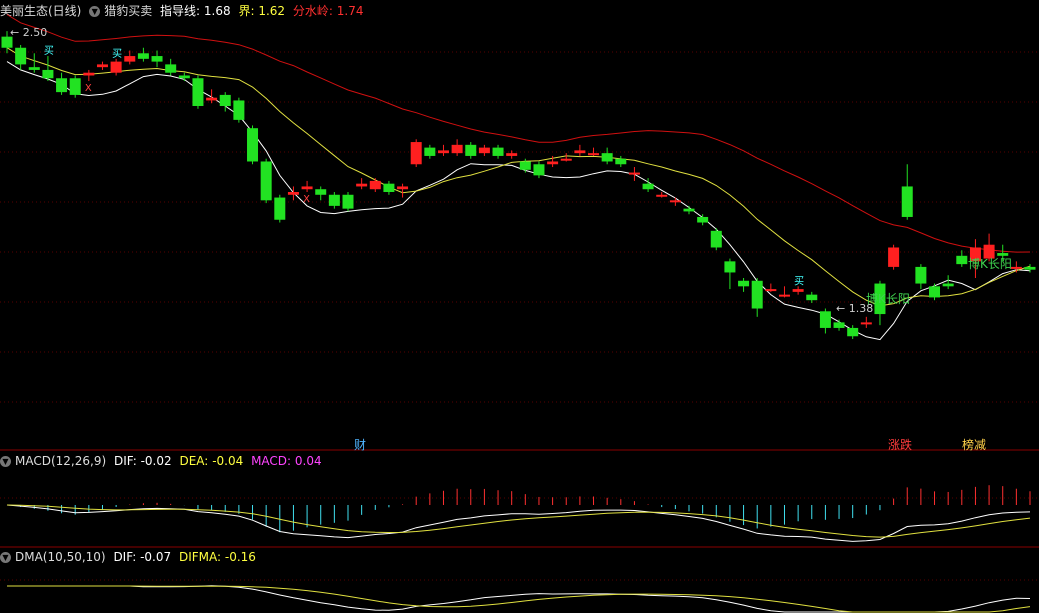  Describe the element at coordinates (194, 461) in the screenshot. I see `macd-dea-label: DEA:` at that location.